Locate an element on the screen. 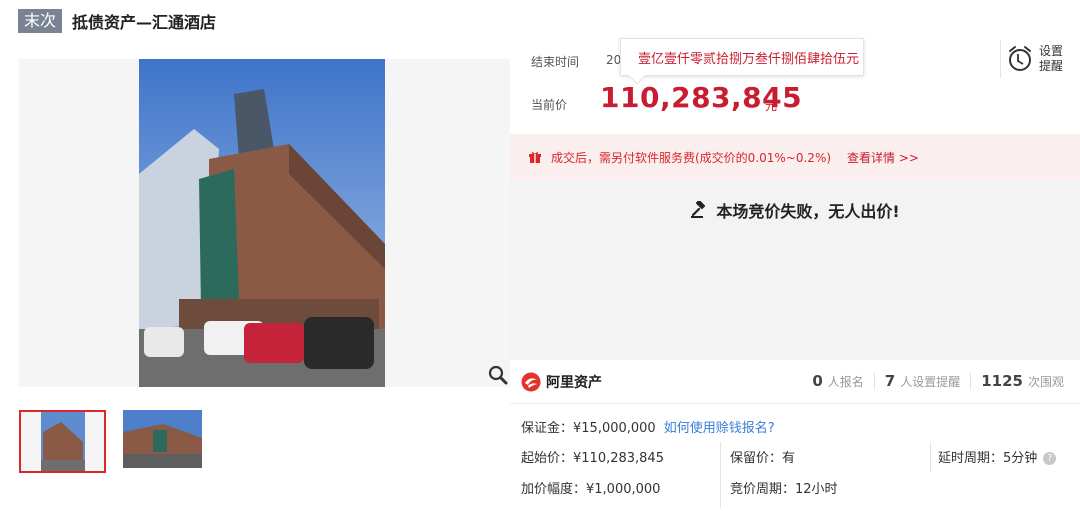 The image size is (1080, 511). reminder-label: 设置 提醒 is located at coordinates (1053, 59).